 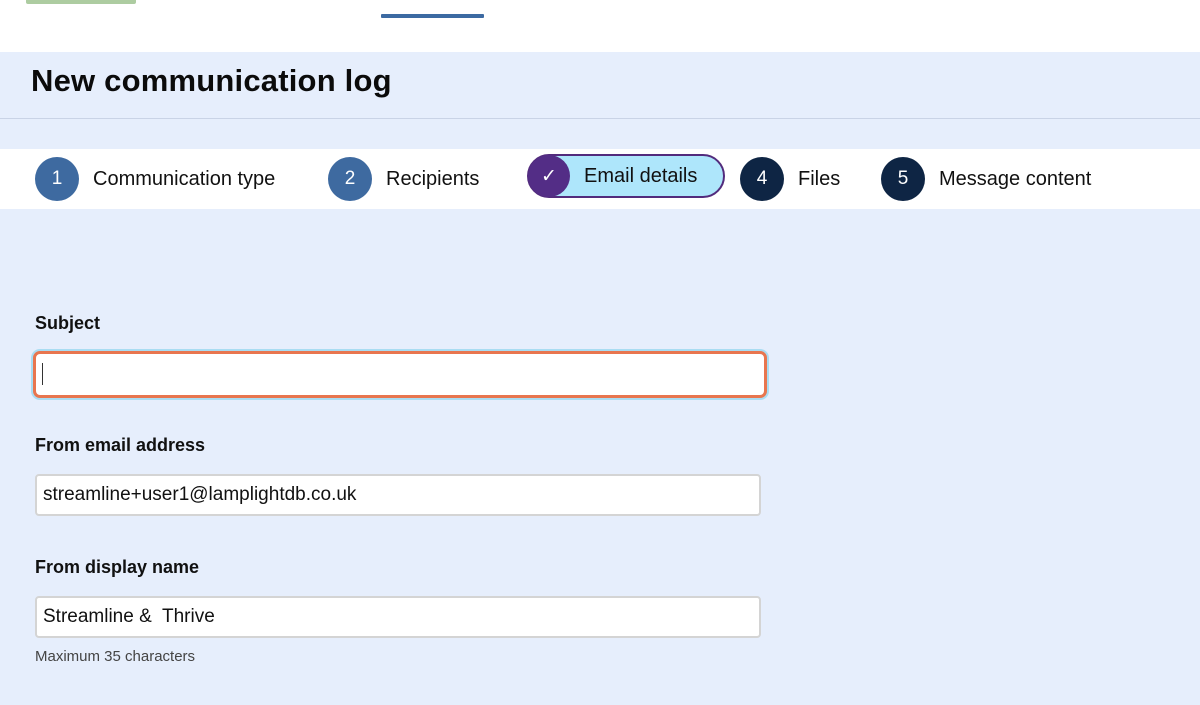 What do you see at coordinates (42, 374) in the screenshot?
I see `text-cursor` at bounding box center [42, 374].